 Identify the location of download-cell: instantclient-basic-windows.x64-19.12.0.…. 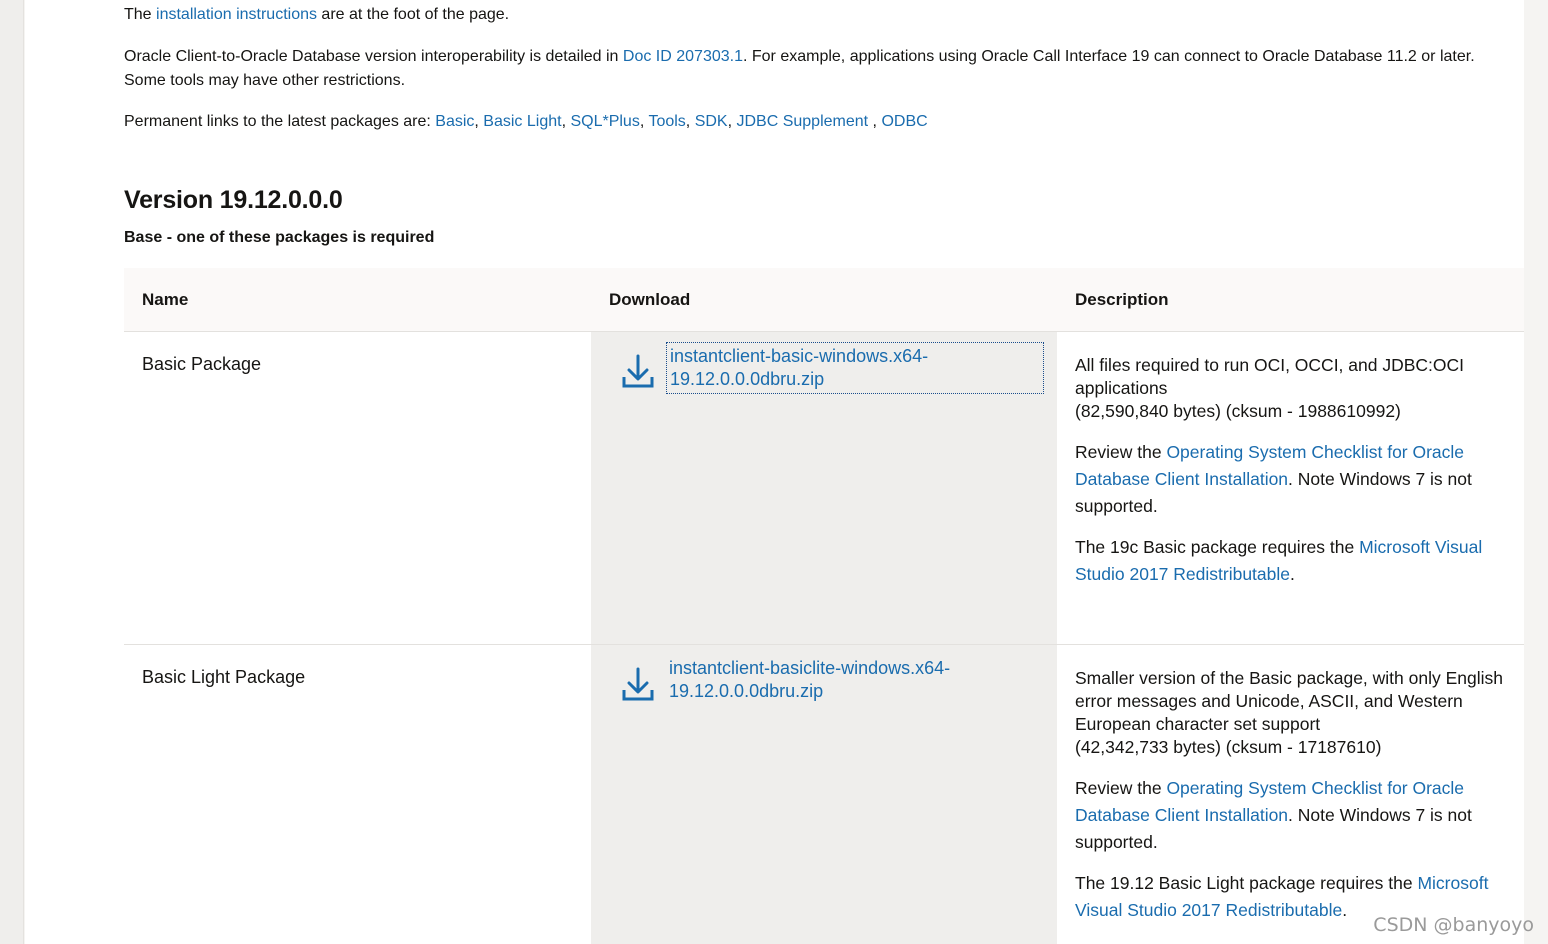
(824, 488).